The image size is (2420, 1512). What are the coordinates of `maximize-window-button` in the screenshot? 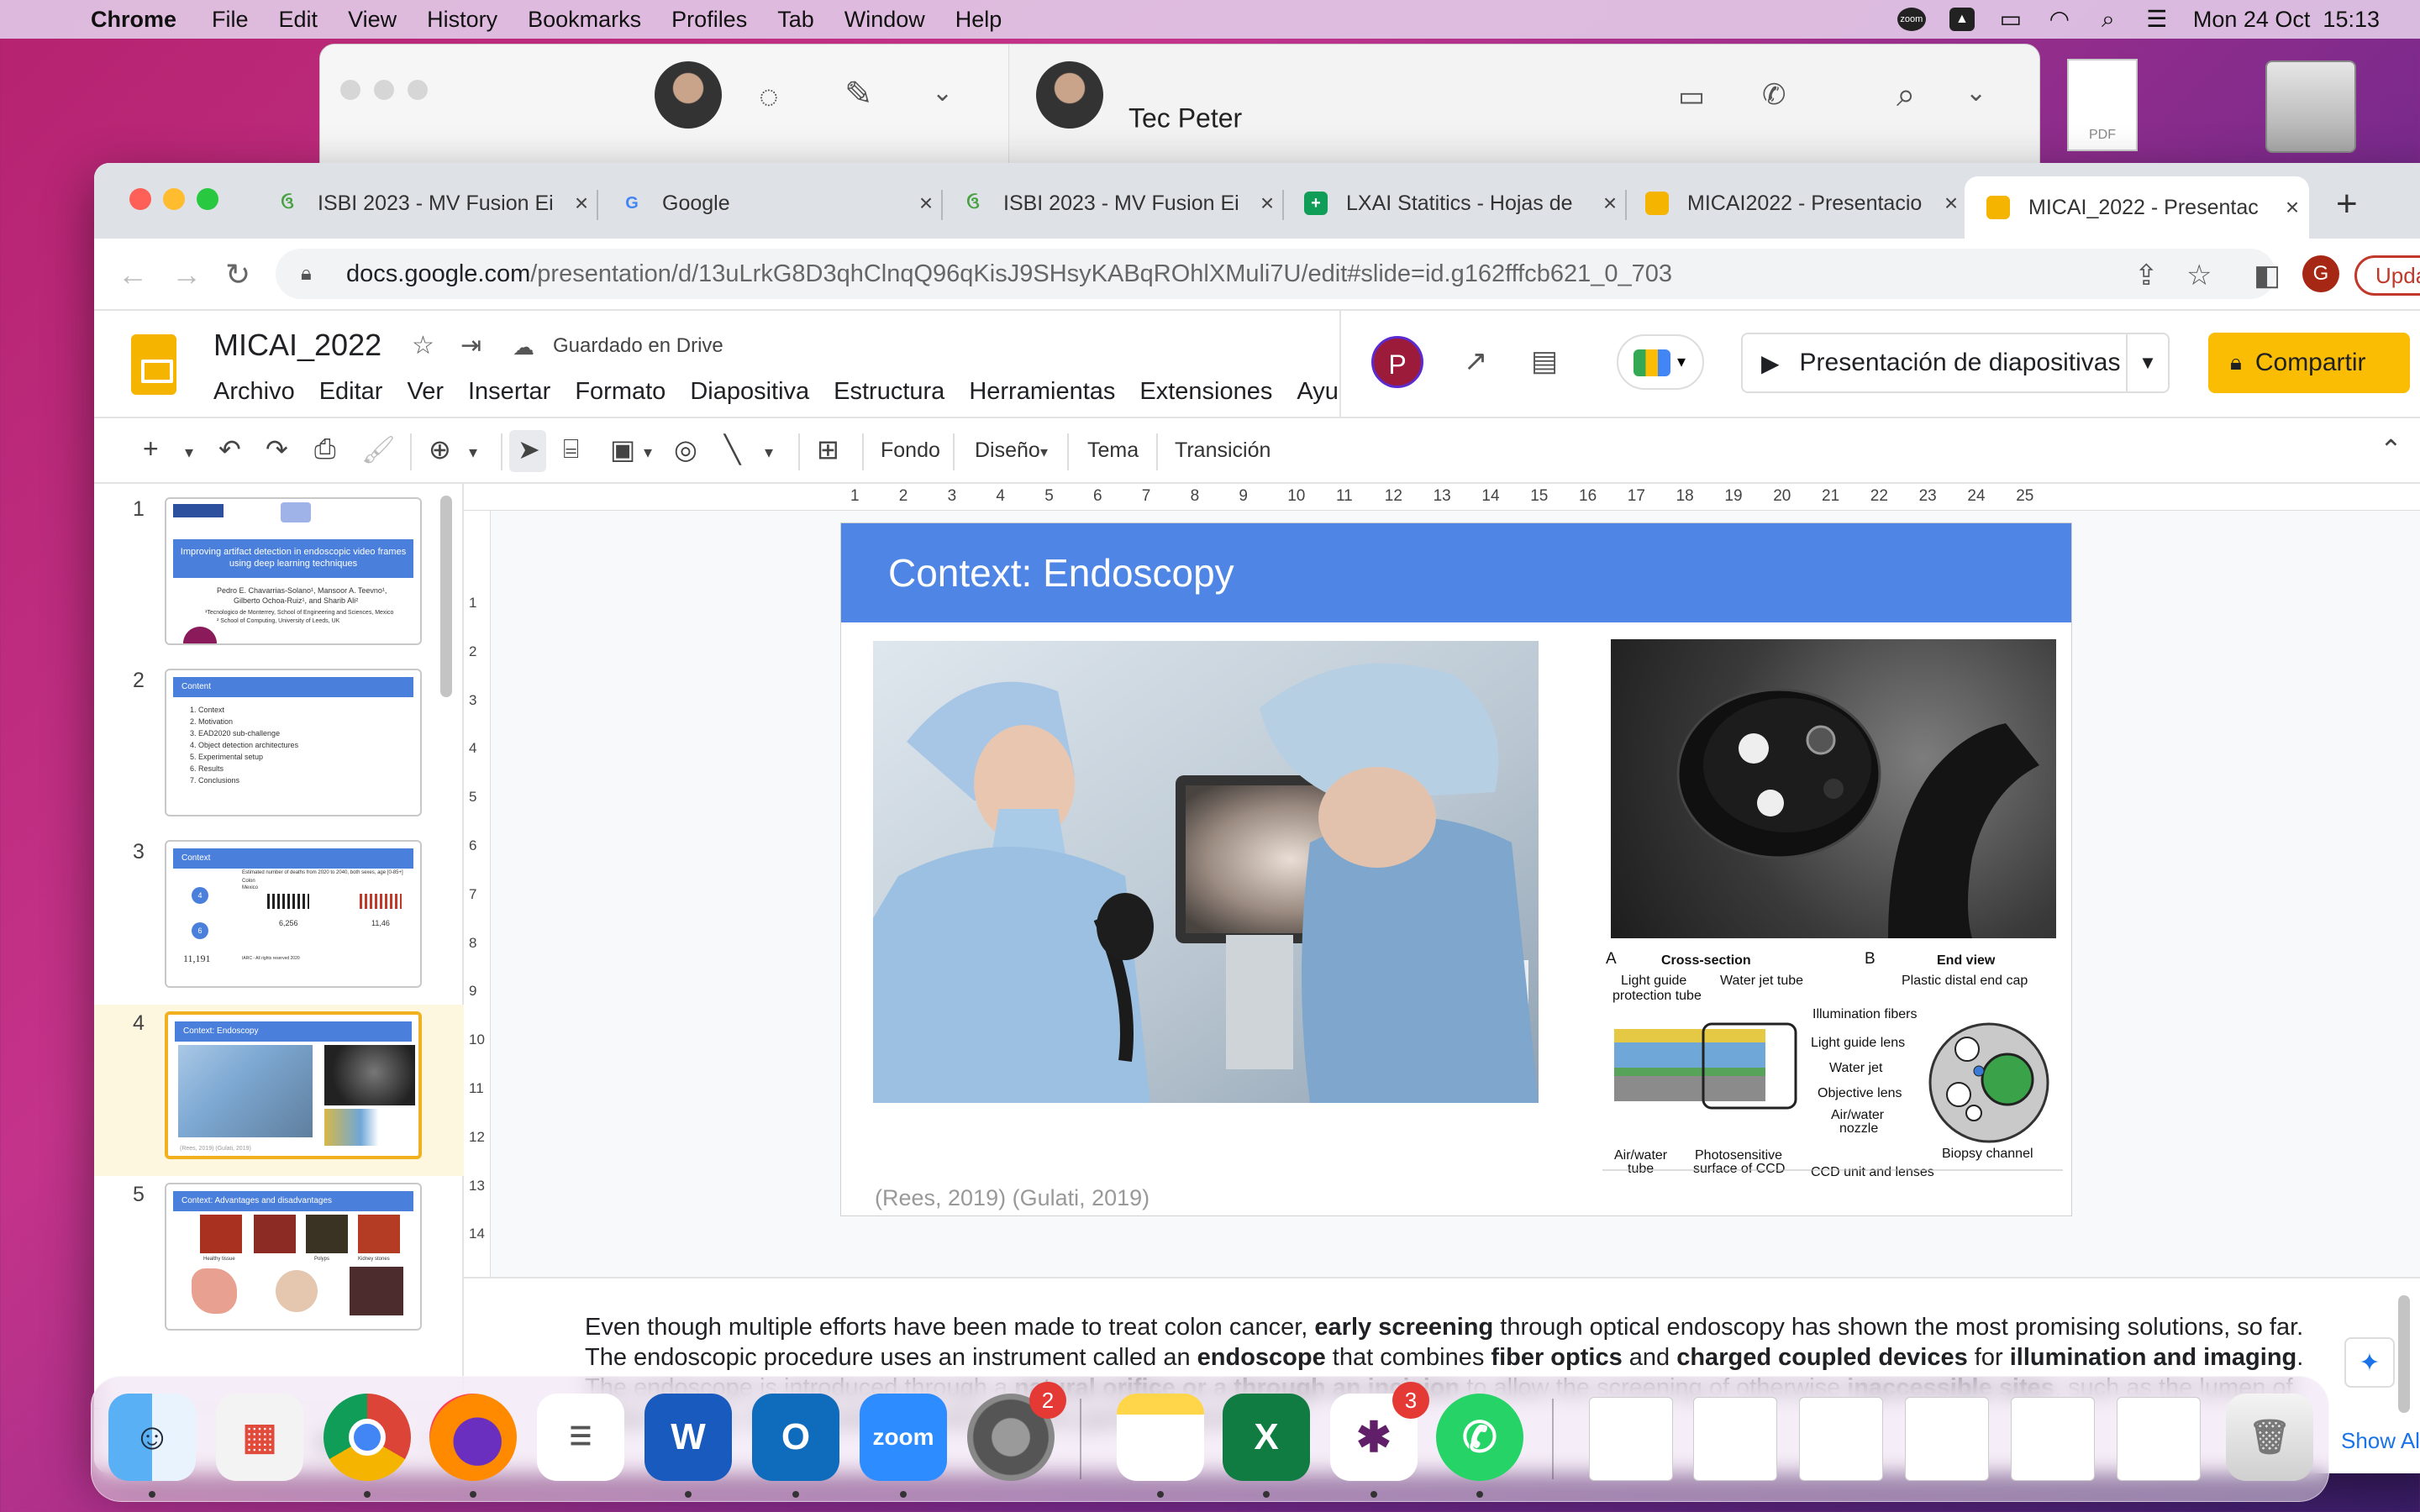 It's located at (207, 199).